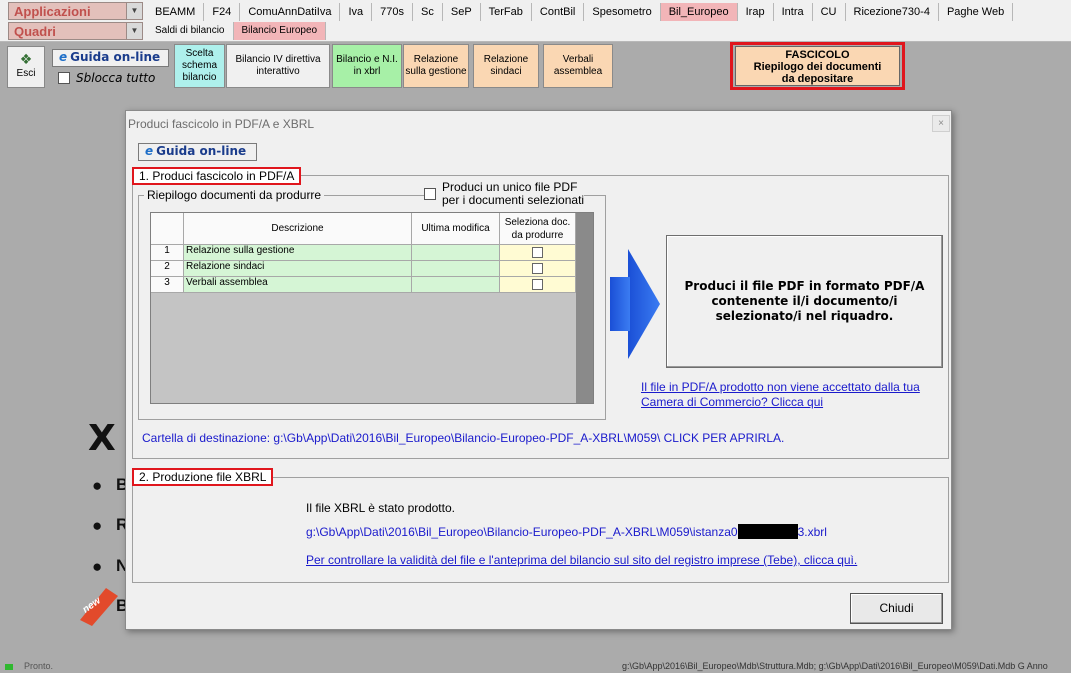 The image size is (1071, 673). What do you see at coordinates (804, 286) in the screenshot?
I see `produci-line1: Produci il file PDF in formato PDF/A` at bounding box center [804, 286].